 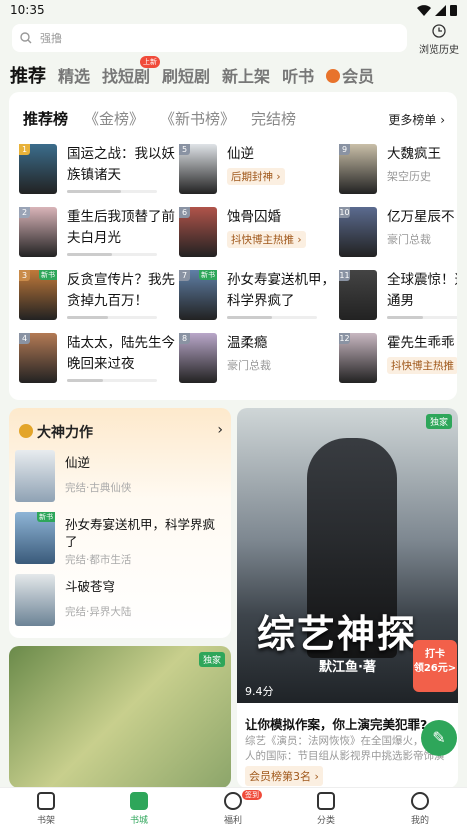 What do you see at coordinates (422, 290) in the screenshot?
I see `book-title: 全球震惊！这叫普通男` at bounding box center [422, 290].